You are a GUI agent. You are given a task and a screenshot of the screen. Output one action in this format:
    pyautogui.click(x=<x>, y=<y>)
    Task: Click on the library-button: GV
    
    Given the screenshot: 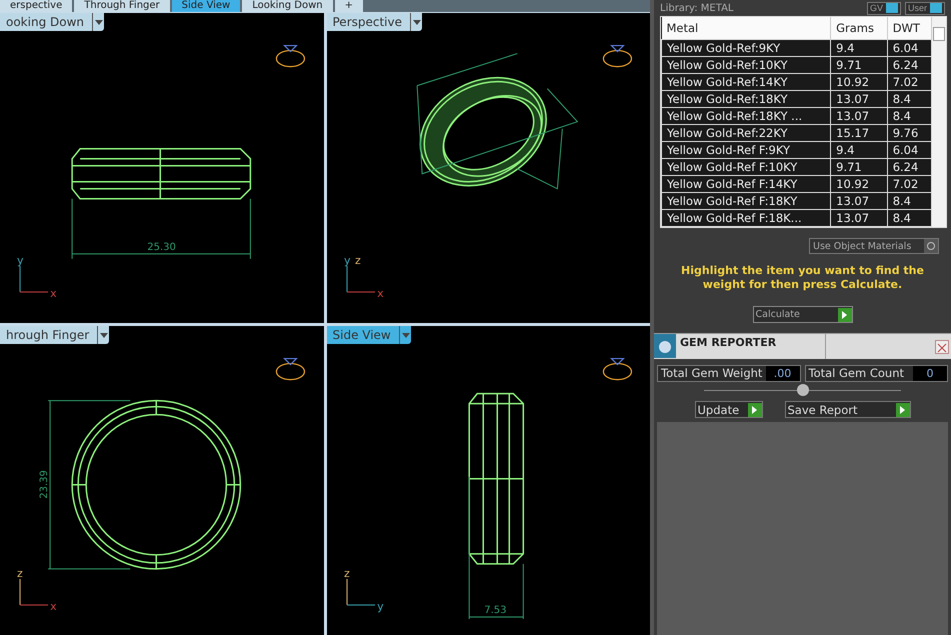 What is the action you would take?
    pyautogui.click(x=883, y=8)
    